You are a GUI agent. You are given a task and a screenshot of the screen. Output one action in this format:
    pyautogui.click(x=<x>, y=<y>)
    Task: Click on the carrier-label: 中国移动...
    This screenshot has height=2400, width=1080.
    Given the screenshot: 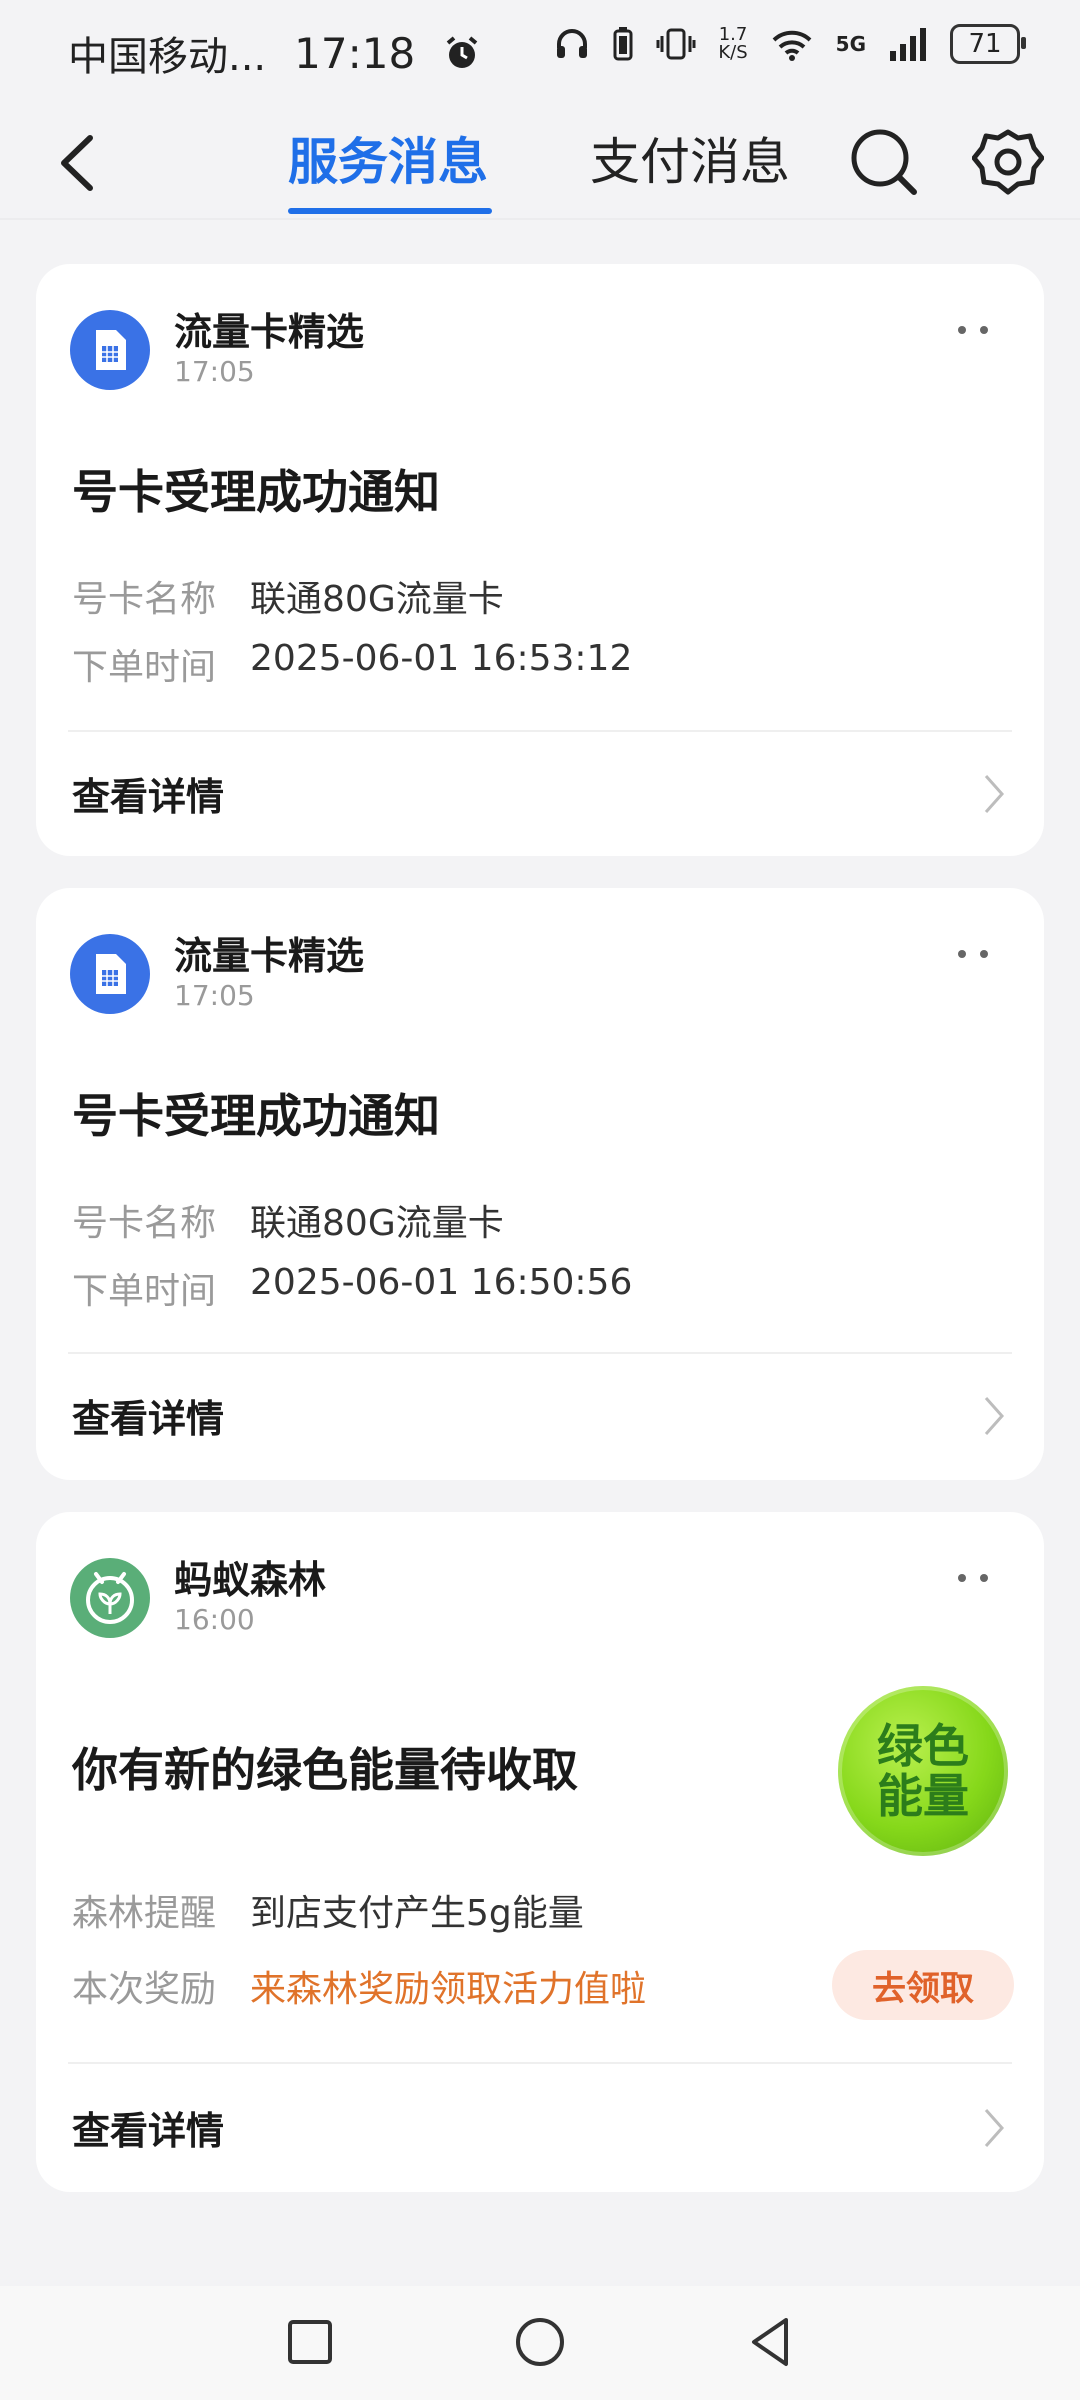 What is the action you would take?
    pyautogui.click(x=167, y=57)
    